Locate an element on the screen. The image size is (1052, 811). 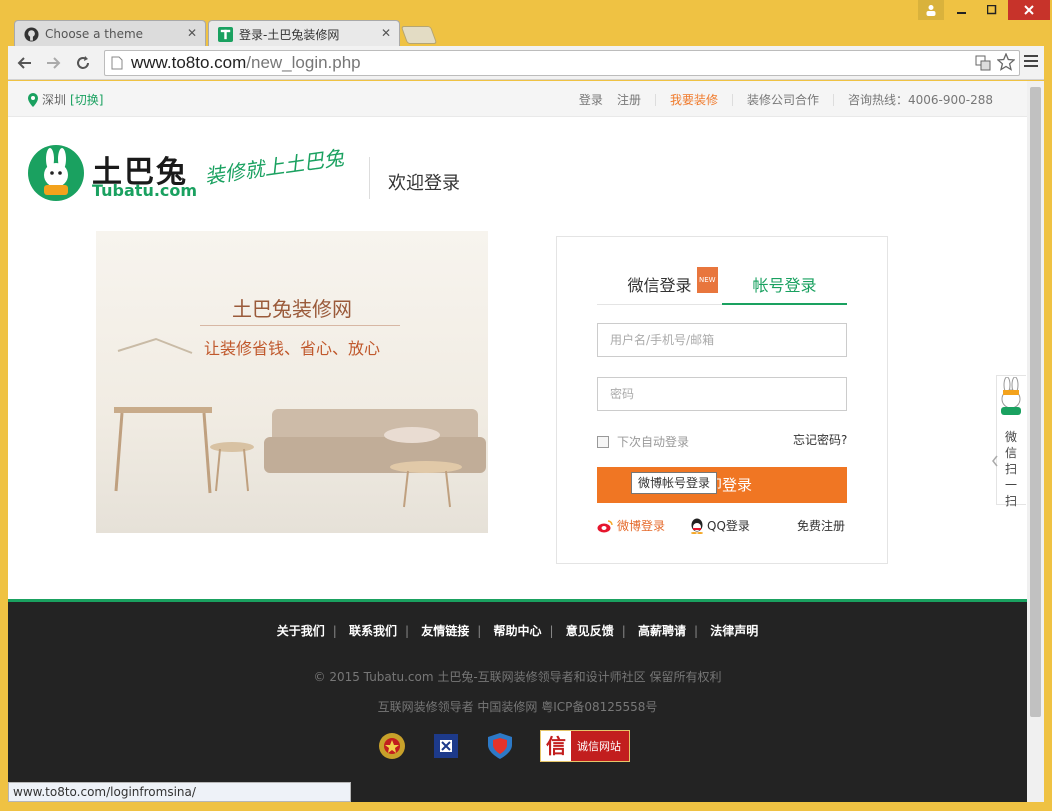
weibo-login-label: 微博登录 is located at coordinates (641, 526).